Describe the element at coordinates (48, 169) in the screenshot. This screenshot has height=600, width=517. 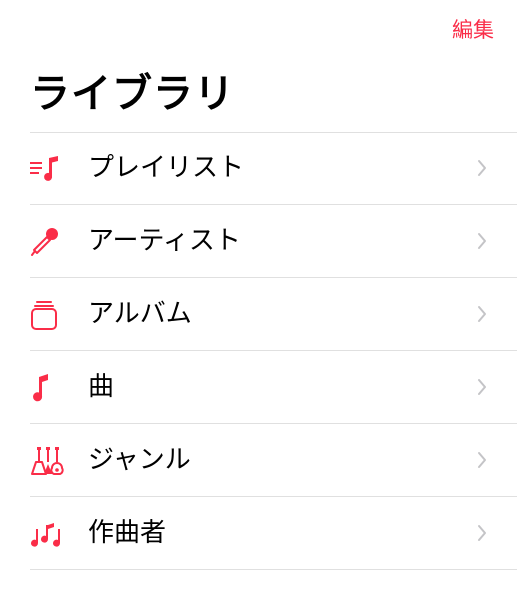
I see `playlist-icon` at that location.